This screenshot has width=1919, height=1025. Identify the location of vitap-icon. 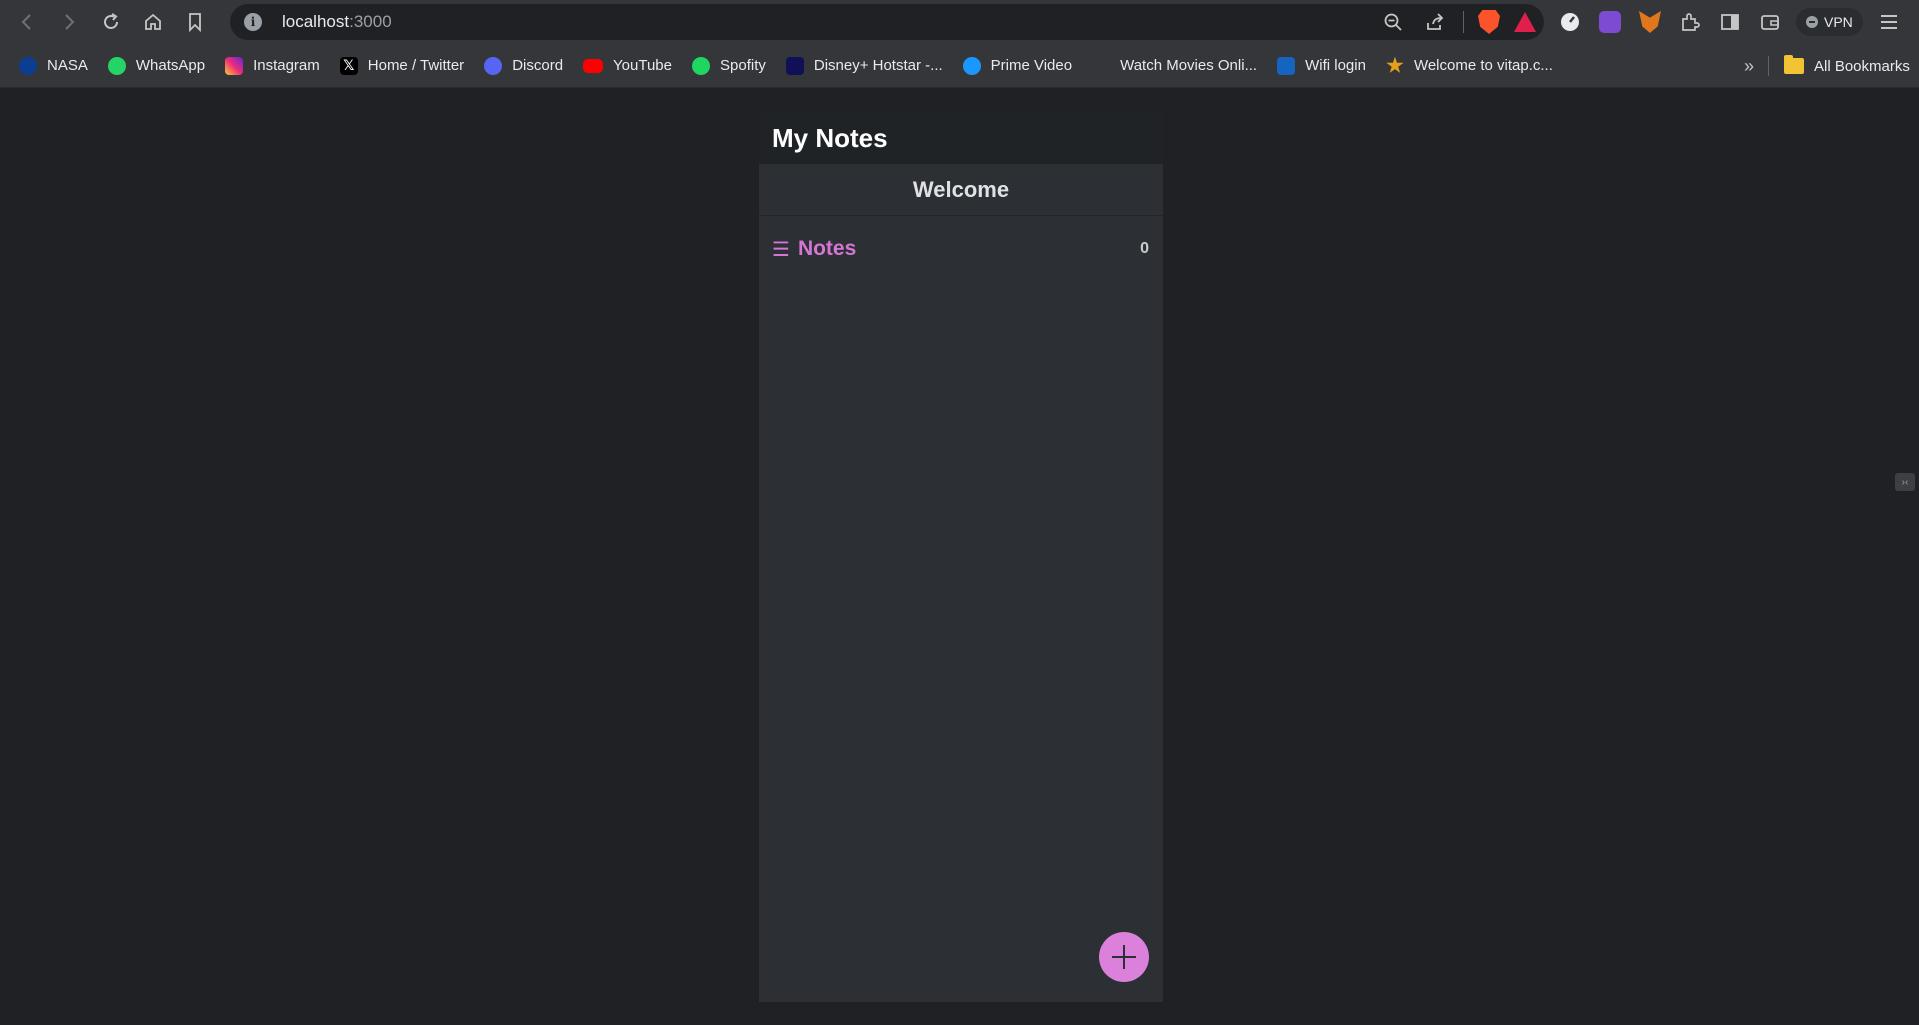
(1395, 64).